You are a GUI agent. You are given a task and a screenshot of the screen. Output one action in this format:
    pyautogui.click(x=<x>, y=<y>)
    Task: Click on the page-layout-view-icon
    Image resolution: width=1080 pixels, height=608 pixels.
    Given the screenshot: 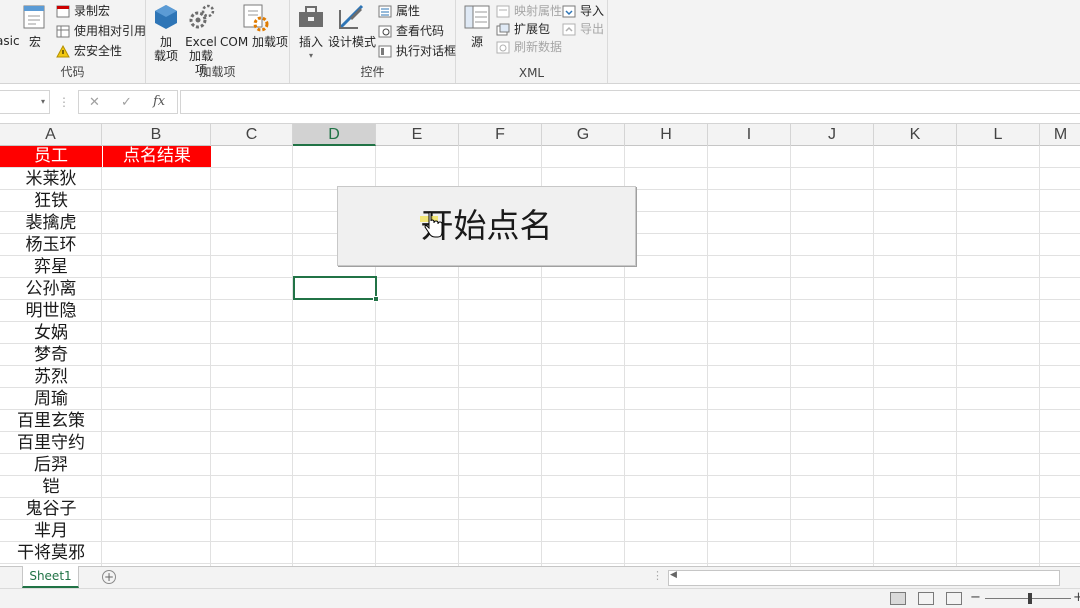 What is the action you would take?
    pyautogui.click(x=926, y=598)
    